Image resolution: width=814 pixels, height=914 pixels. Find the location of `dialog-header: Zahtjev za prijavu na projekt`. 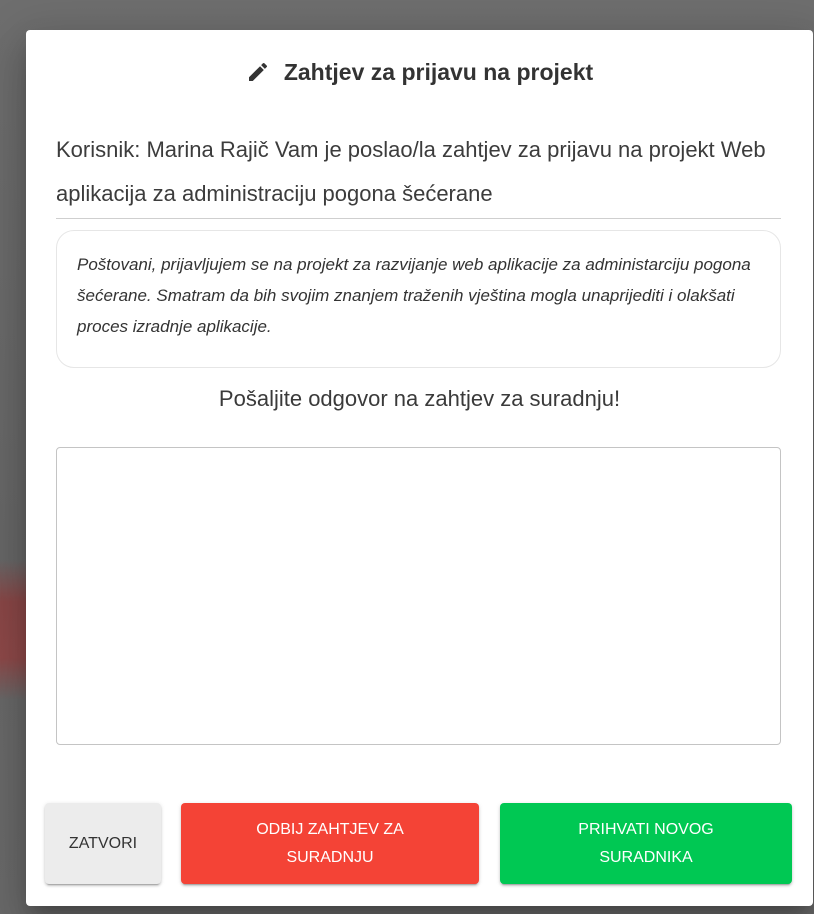

dialog-header: Zahtjev za prijavu na projekt is located at coordinates (419, 72).